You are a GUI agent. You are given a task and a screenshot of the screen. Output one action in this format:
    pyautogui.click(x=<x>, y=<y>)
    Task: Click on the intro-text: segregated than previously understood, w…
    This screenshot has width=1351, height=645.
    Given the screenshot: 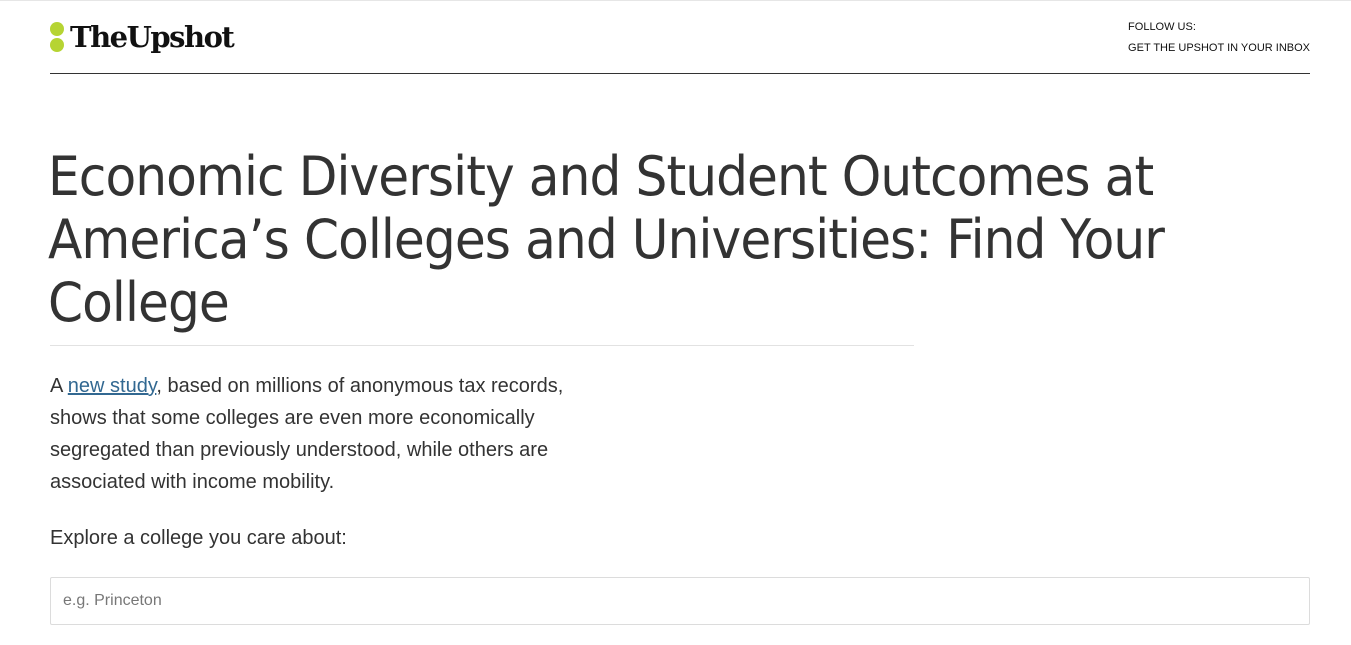 What is the action you would take?
    pyautogui.click(x=299, y=450)
    